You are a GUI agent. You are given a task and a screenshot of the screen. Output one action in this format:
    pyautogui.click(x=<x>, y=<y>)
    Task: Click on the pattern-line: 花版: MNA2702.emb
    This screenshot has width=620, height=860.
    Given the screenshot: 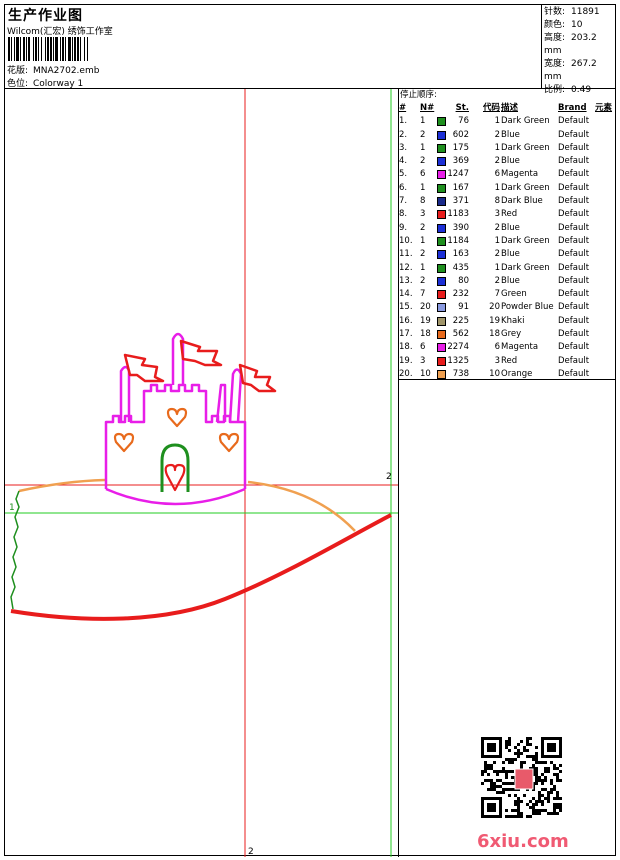 What is the action you would take?
    pyautogui.click(x=53, y=69)
    